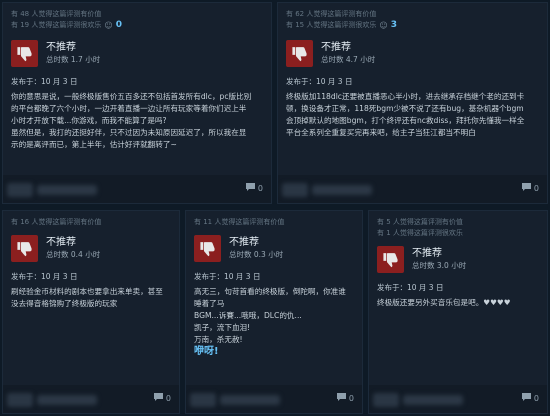 This screenshot has height=416, width=550. I want to click on review-verdict: 不推荐 总时数 0.3 小时, so click(274, 248).